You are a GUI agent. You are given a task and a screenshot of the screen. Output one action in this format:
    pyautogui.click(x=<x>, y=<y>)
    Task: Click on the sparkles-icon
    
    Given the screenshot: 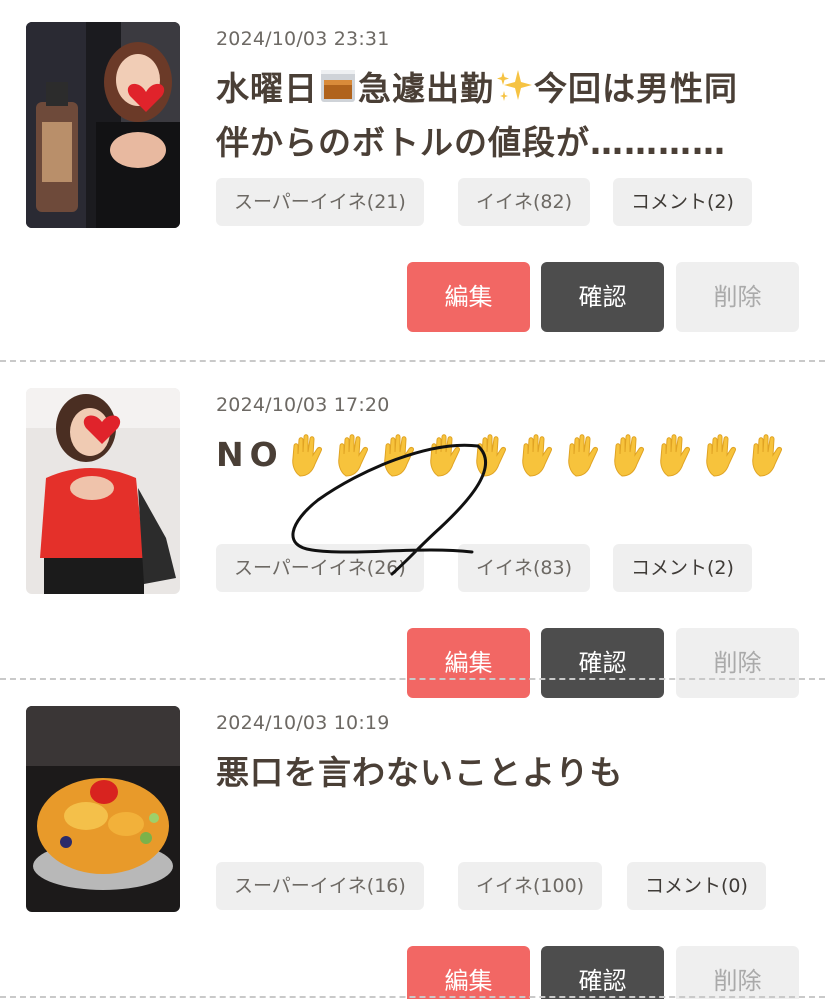 What is the action you would take?
    pyautogui.click(x=514, y=93)
    